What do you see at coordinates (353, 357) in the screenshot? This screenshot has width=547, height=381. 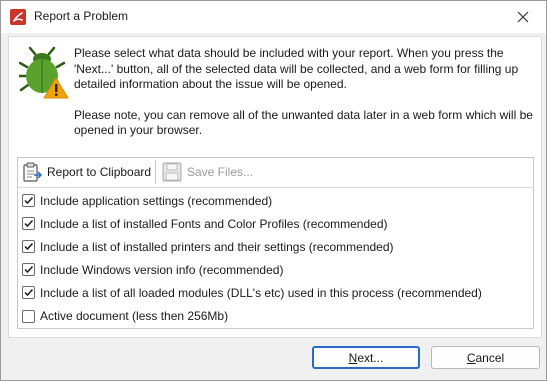 I see `next-label-mnemonic: N` at bounding box center [353, 357].